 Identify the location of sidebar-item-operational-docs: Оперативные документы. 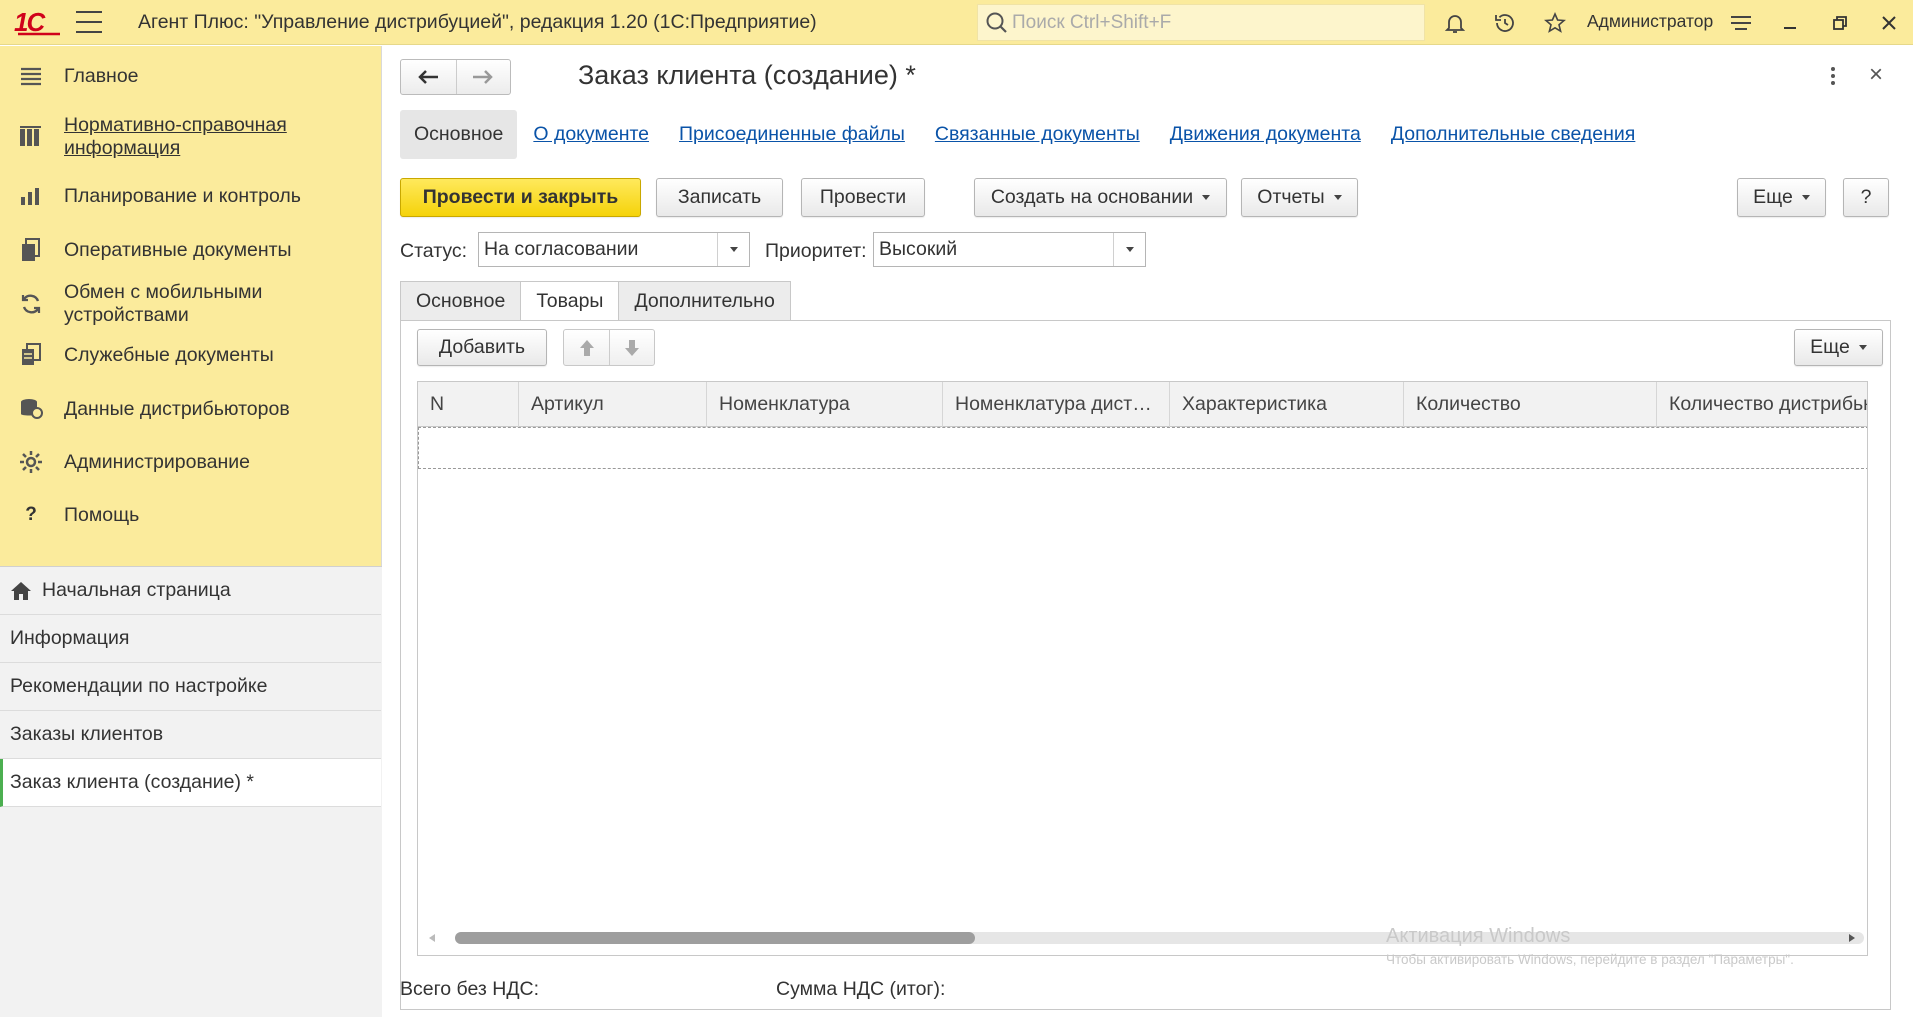
(191, 250).